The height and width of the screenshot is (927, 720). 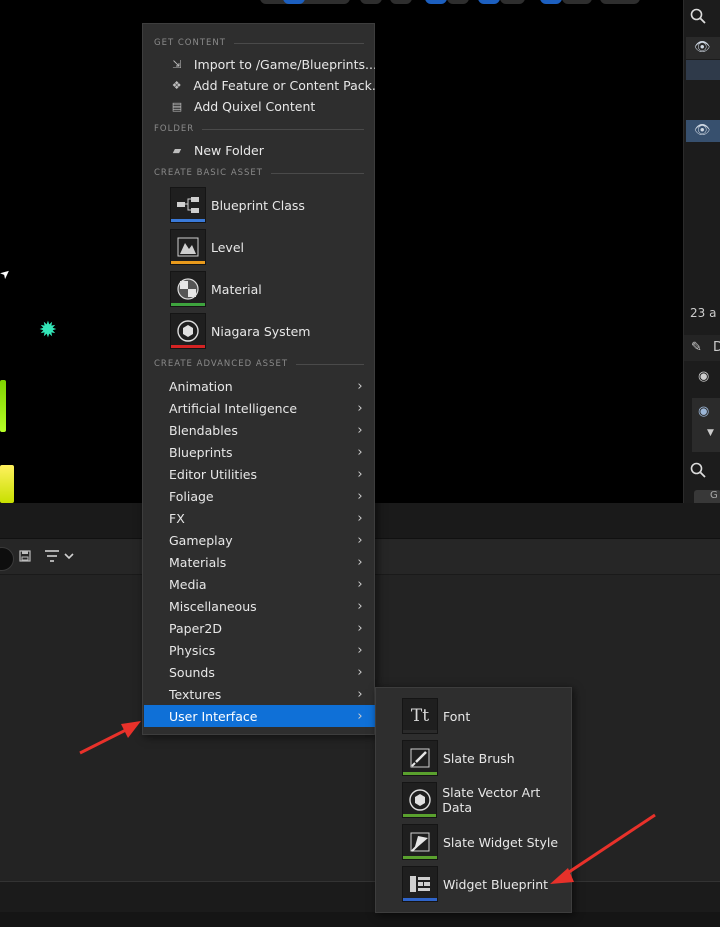 What do you see at coordinates (259, 716) in the screenshot?
I see `menu-item-user-interface: User Interface ›` at bounding box center [259, 716].